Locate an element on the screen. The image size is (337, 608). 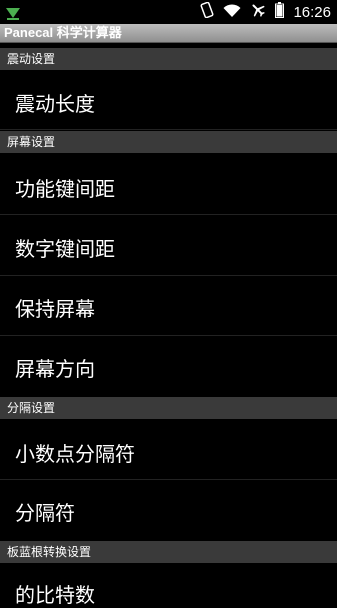
status-bar: 16:26 is located at coordinates (168, 12).